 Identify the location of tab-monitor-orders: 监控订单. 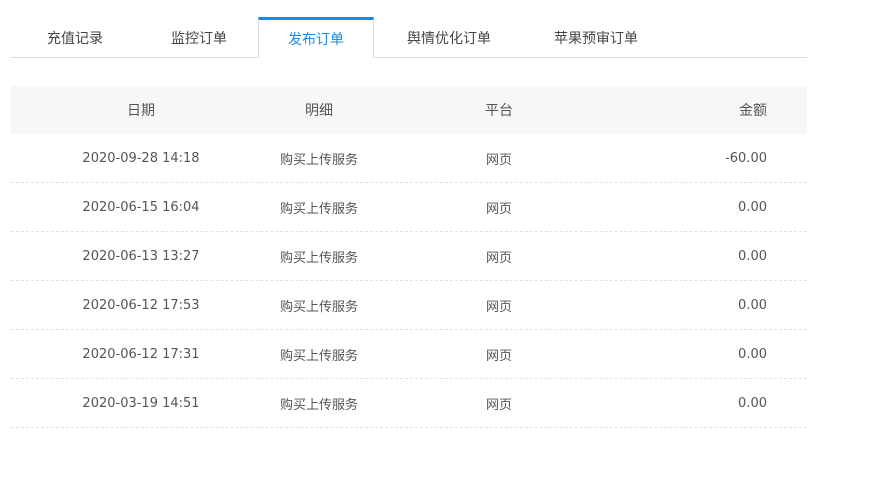
(199, 37).